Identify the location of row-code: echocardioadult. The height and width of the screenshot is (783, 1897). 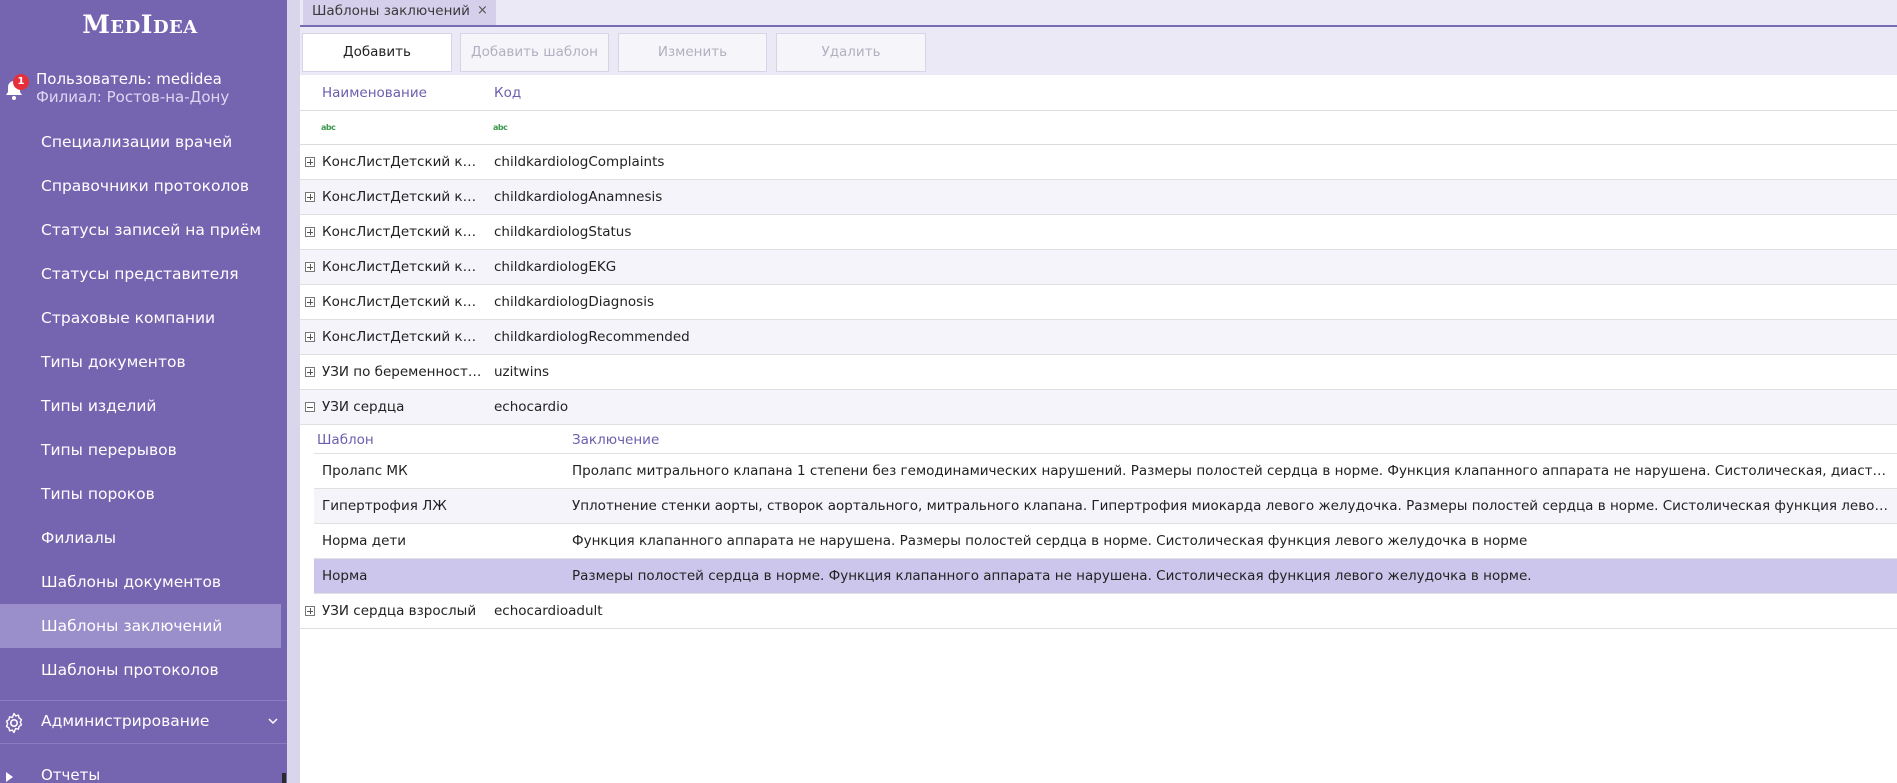
(548, 611).